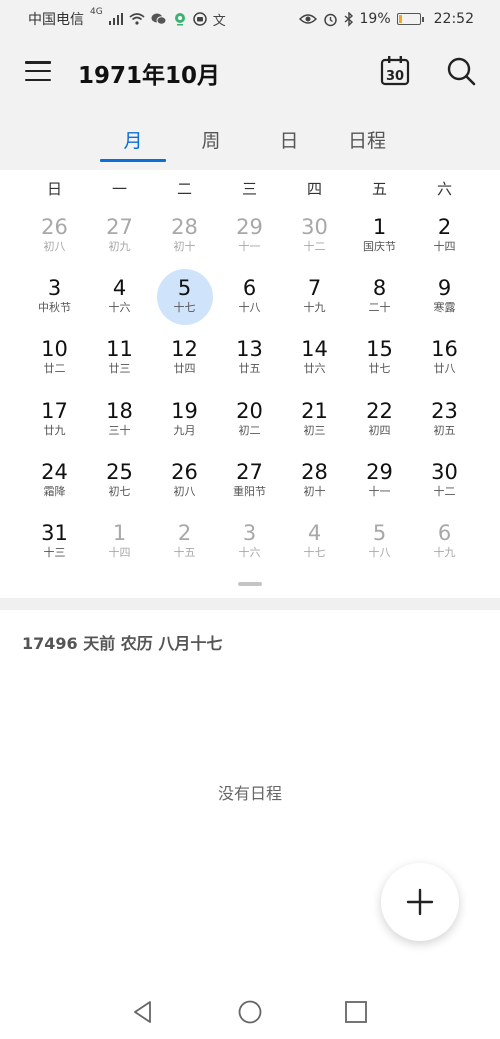  What do you see at coordinates (184, 424) in the screenshot?
I see `day-cell: 19 九月` at bounding box center [184, 424].